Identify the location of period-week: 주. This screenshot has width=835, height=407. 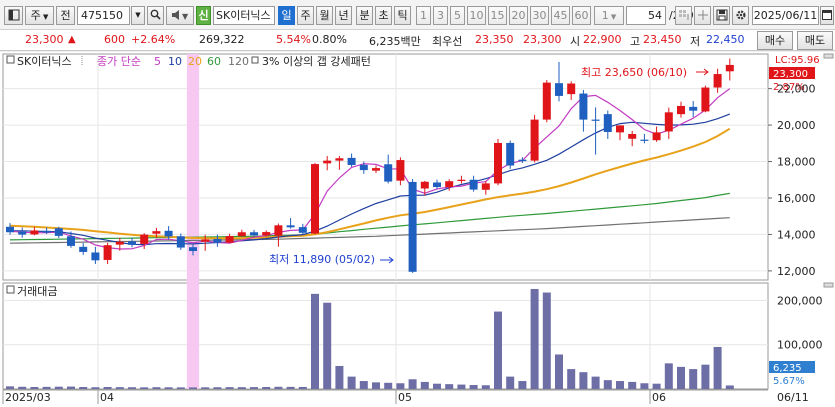
(305, 15).